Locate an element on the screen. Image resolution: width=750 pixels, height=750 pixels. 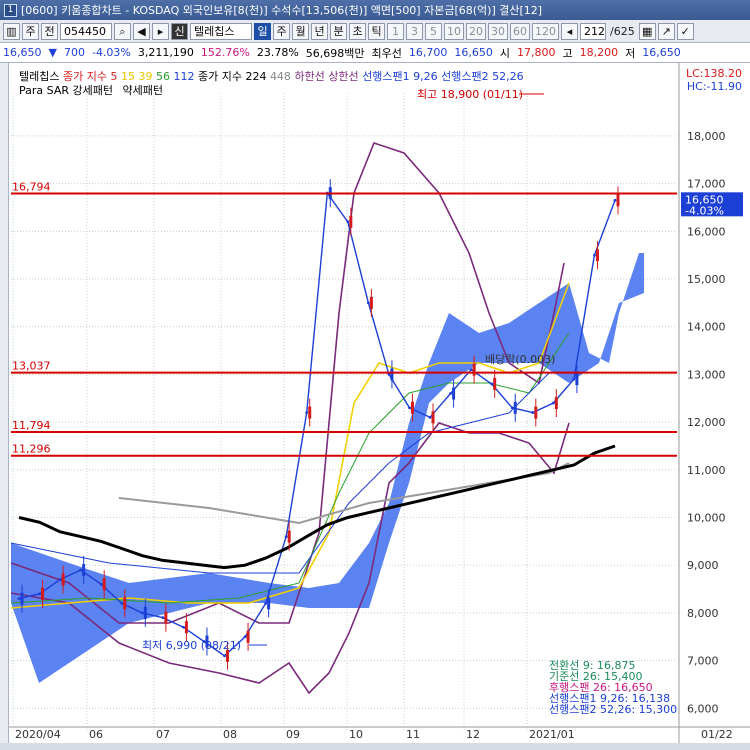
x-tick-label: 09 is located at coordinates (293, 734).